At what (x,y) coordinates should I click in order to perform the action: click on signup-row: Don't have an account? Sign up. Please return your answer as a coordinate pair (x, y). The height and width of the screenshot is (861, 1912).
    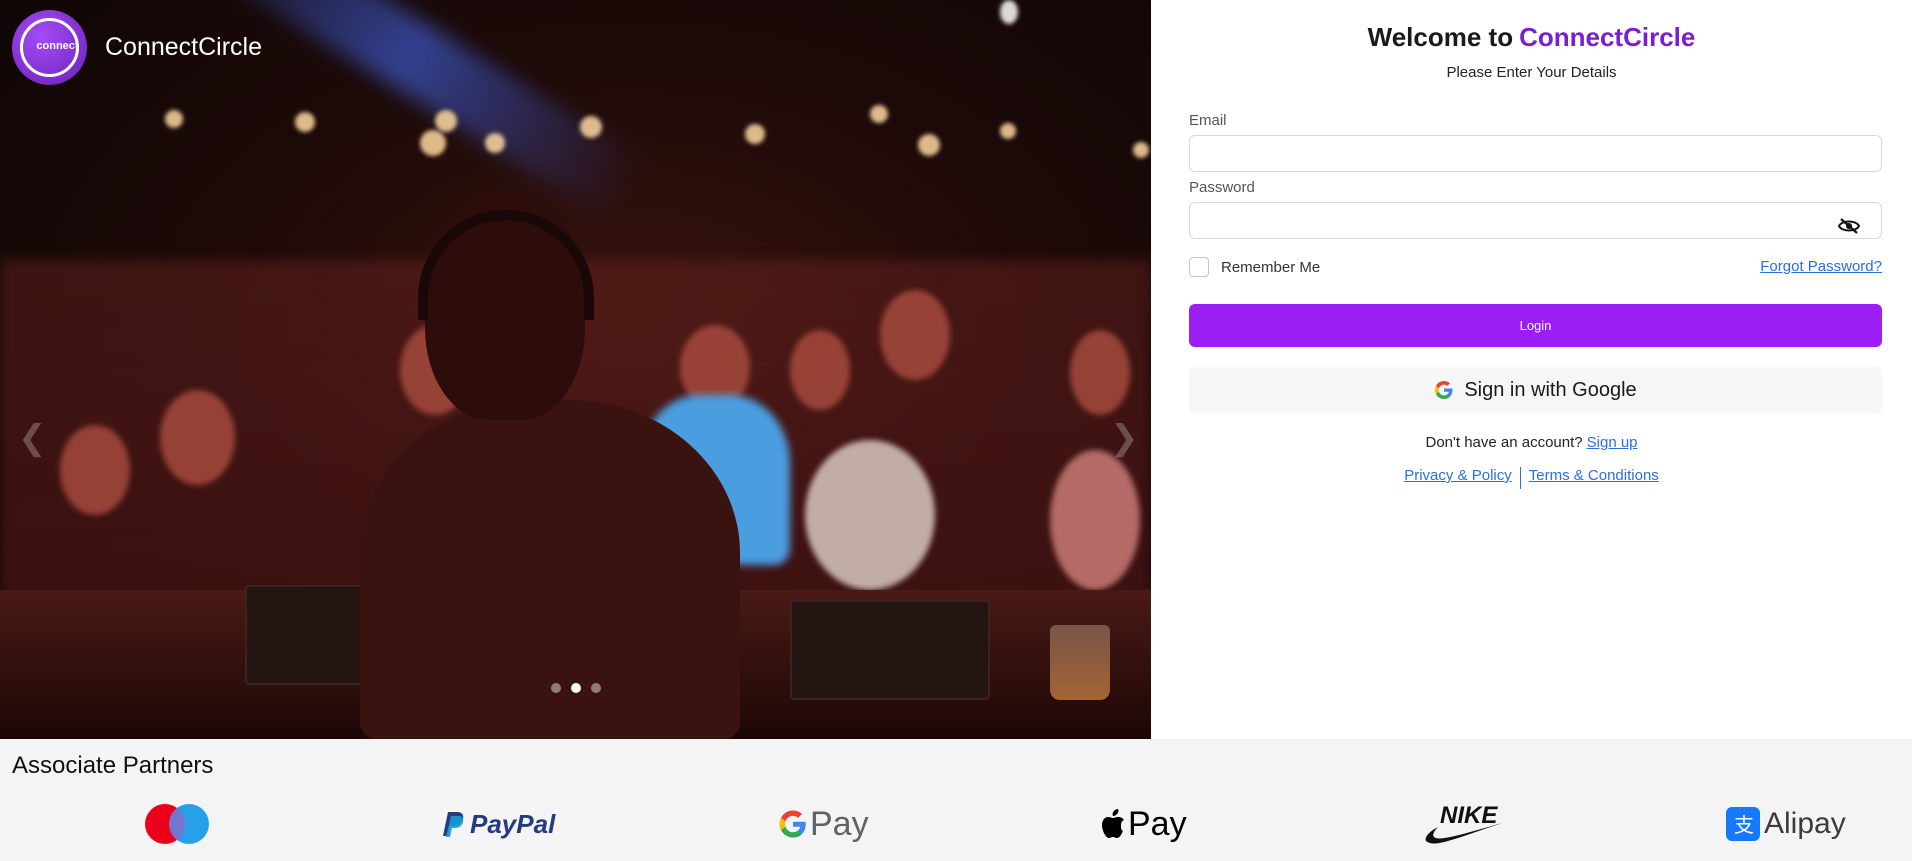
    Looking at the image, I should click on (1531, 442).